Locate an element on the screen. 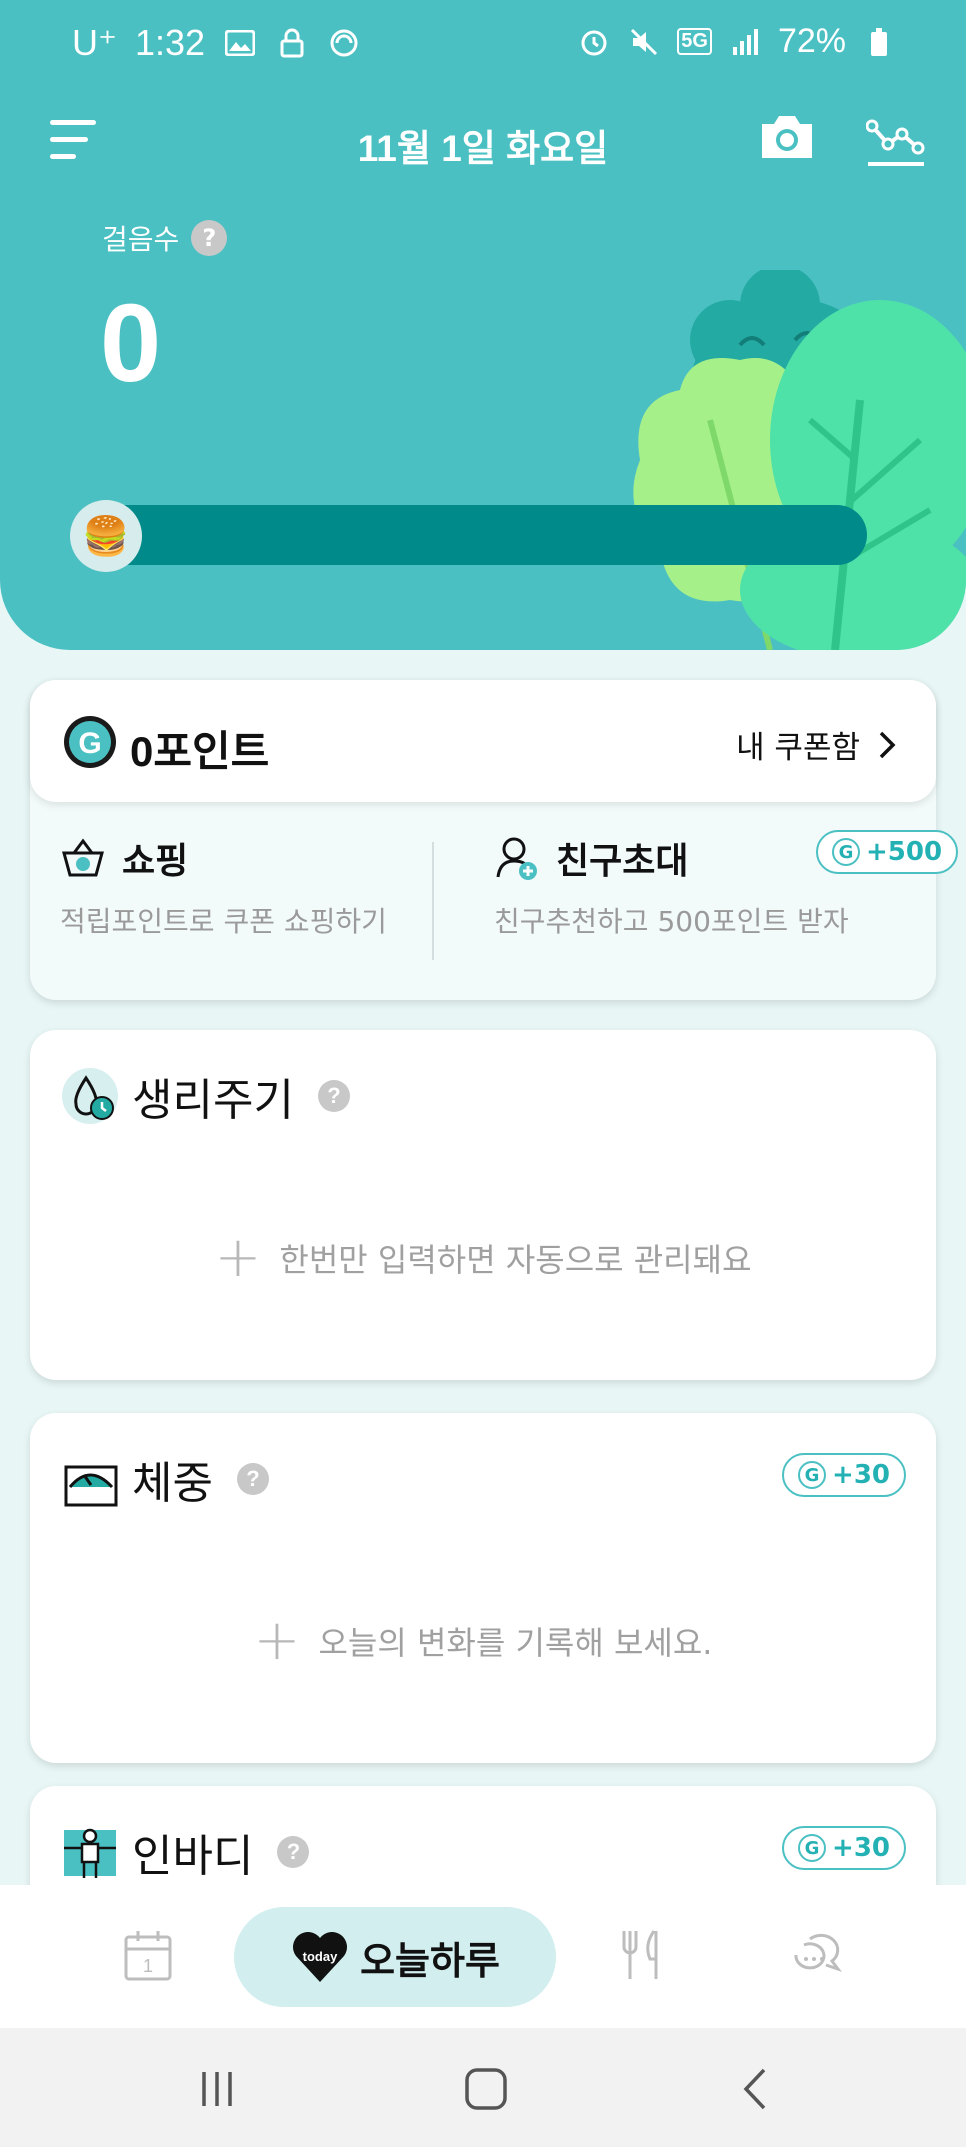  recent-apps-icon is located at coordinates (217, 2089).